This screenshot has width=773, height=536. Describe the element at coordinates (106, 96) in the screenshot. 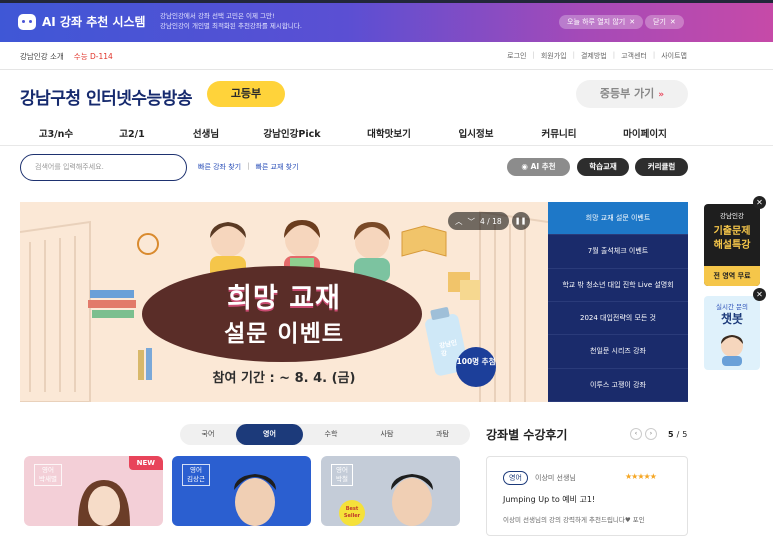

I see `site-logo: 강남구청 인터넷수능방송` at that location.